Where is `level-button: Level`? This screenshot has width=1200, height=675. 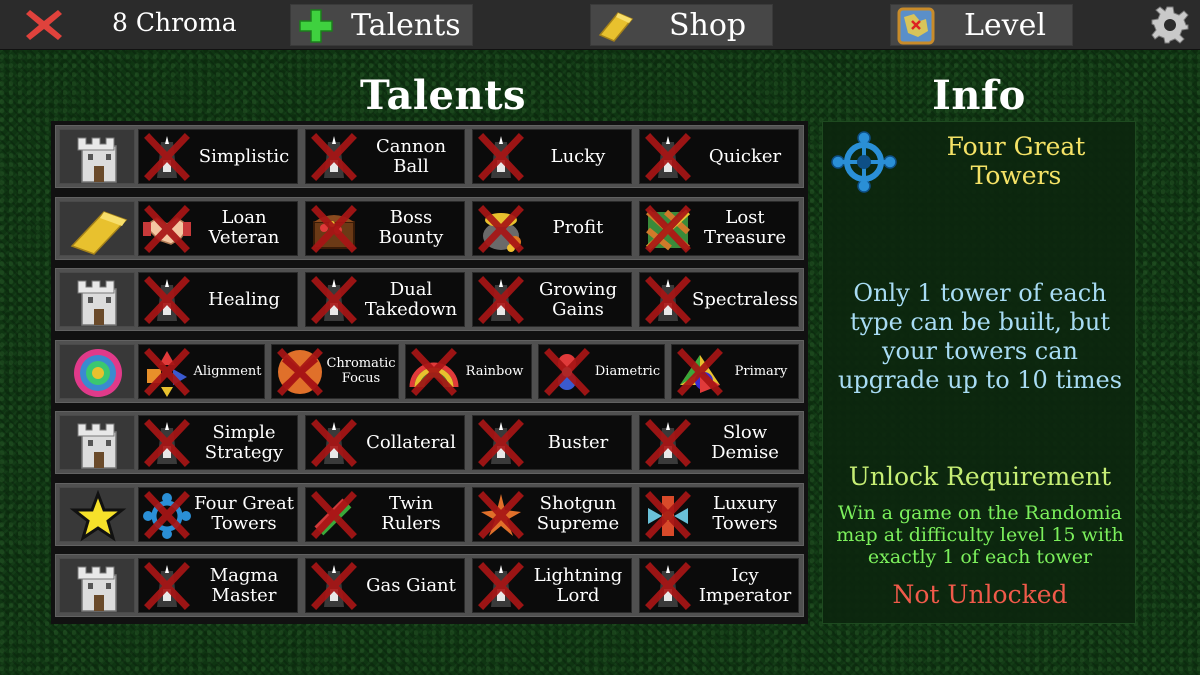 level-button: Level is located at coordinates (981, 25).